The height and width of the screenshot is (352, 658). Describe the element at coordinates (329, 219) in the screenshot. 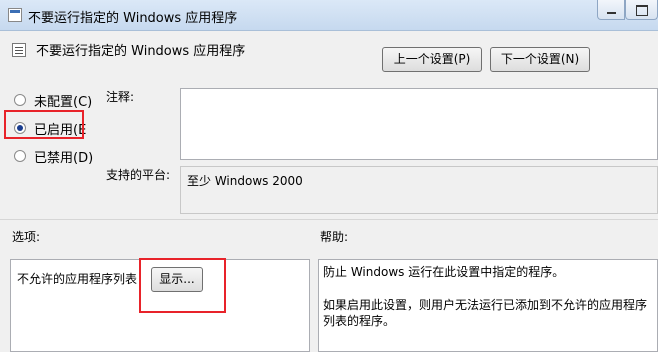

I see `divider` at that location.